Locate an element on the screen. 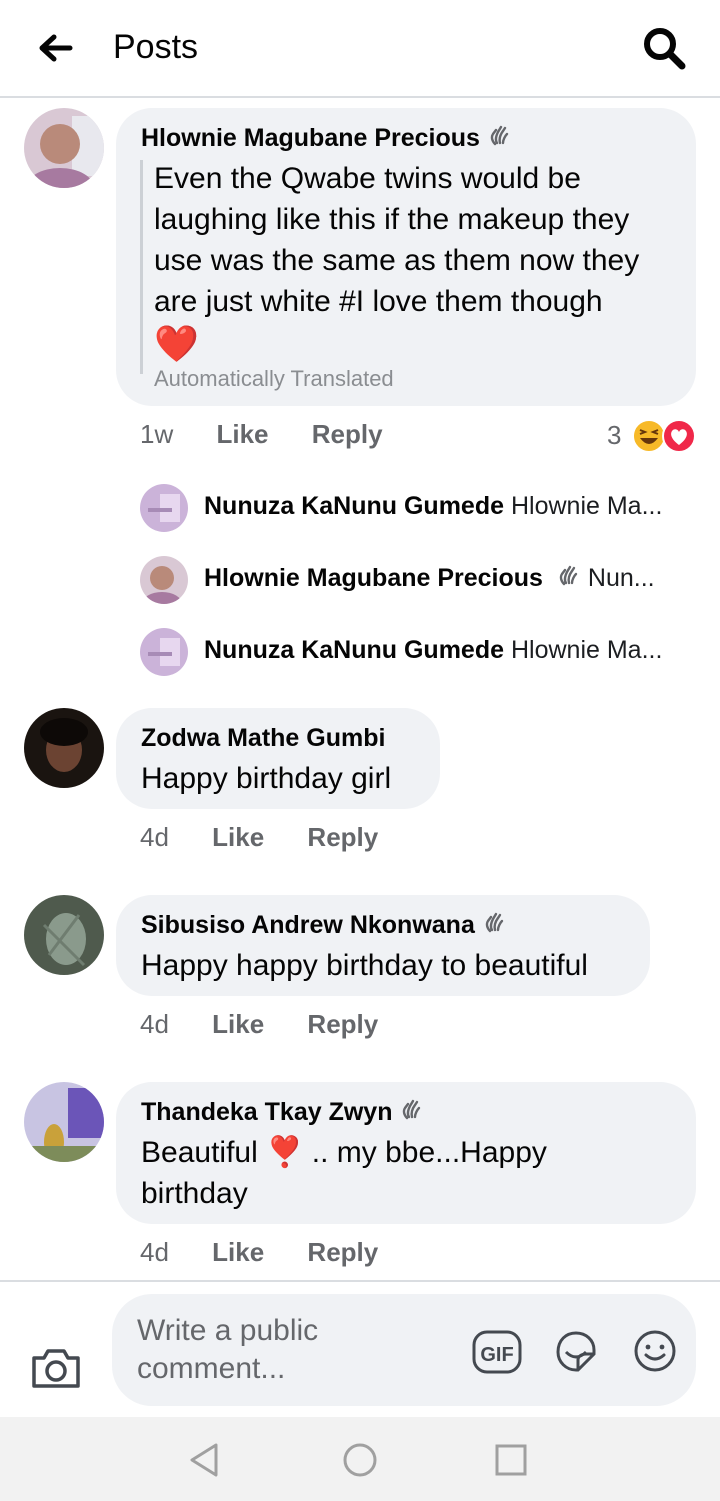  comment-author: Sibusiso Andrew Nkonwana is located at coordinates (324, 926).